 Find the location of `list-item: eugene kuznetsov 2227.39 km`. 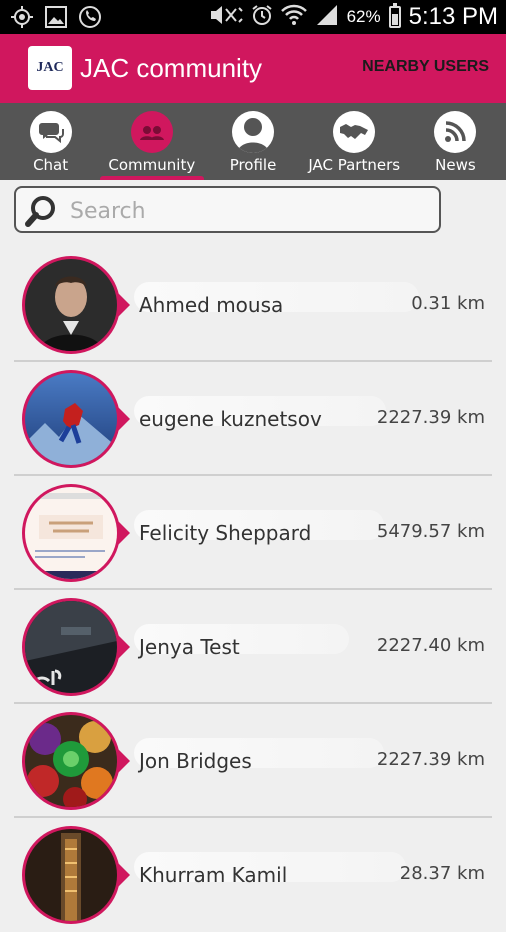

list-item: eugene kuznetsov 2227.39 km is located at coordinates (253, 419).